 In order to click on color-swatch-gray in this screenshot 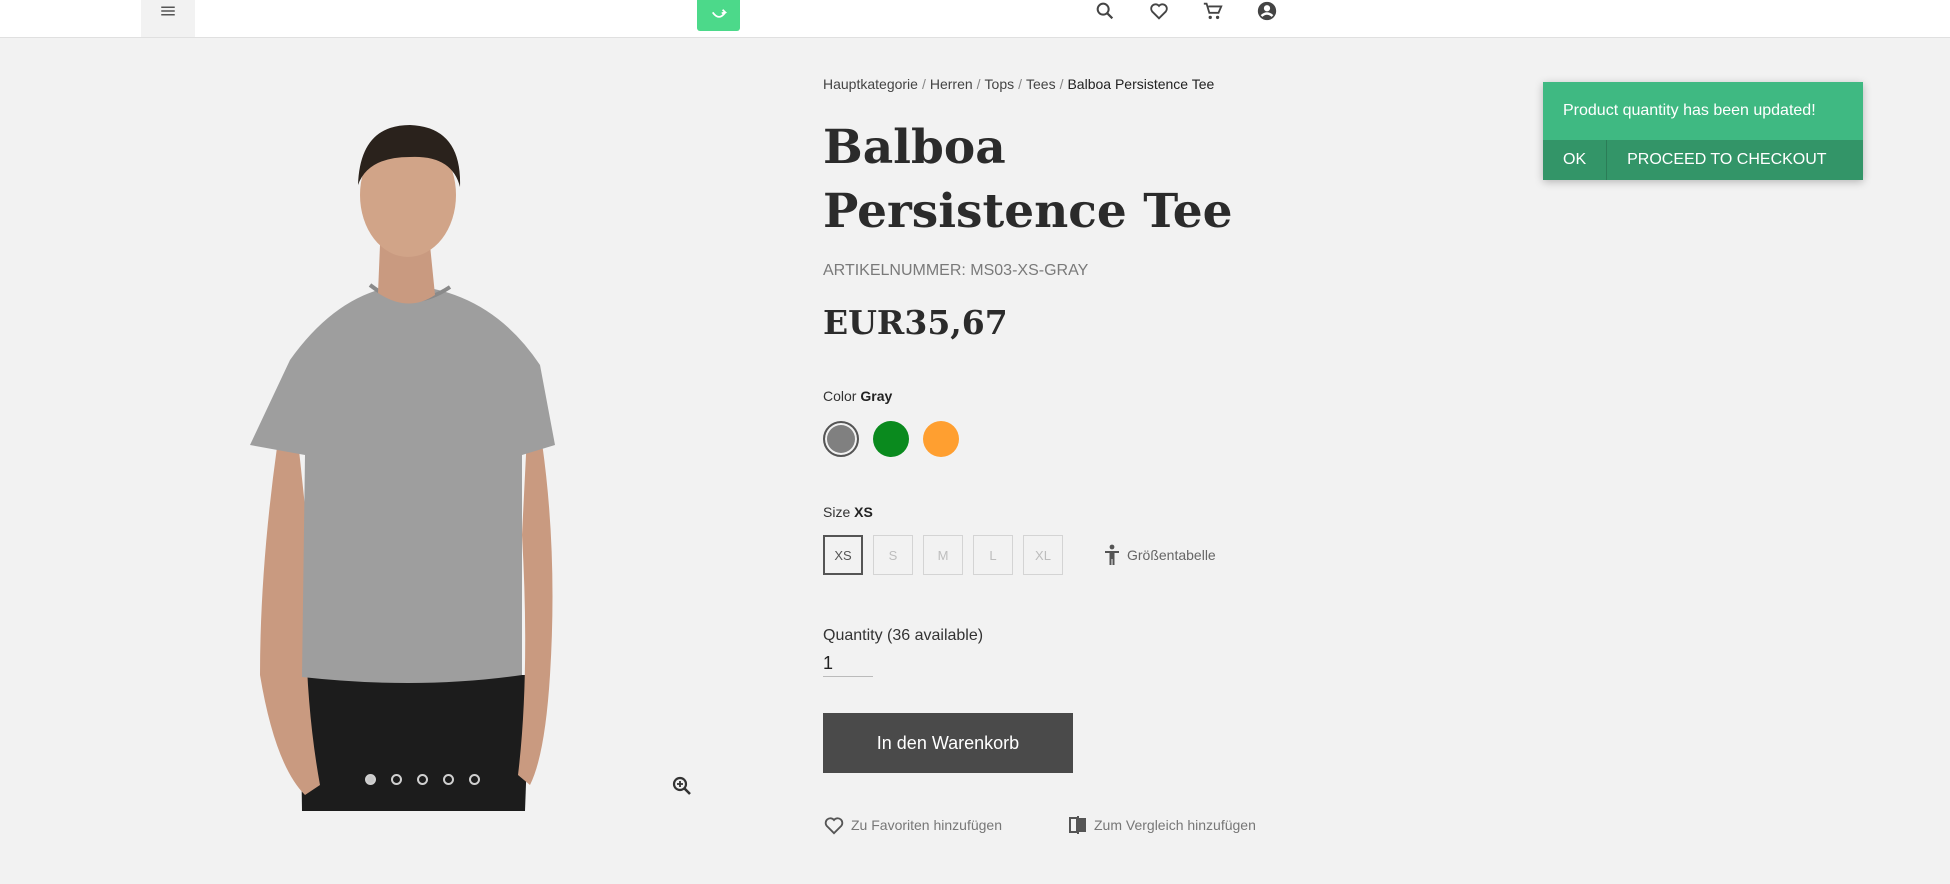, I will do `click(841, 439)`.